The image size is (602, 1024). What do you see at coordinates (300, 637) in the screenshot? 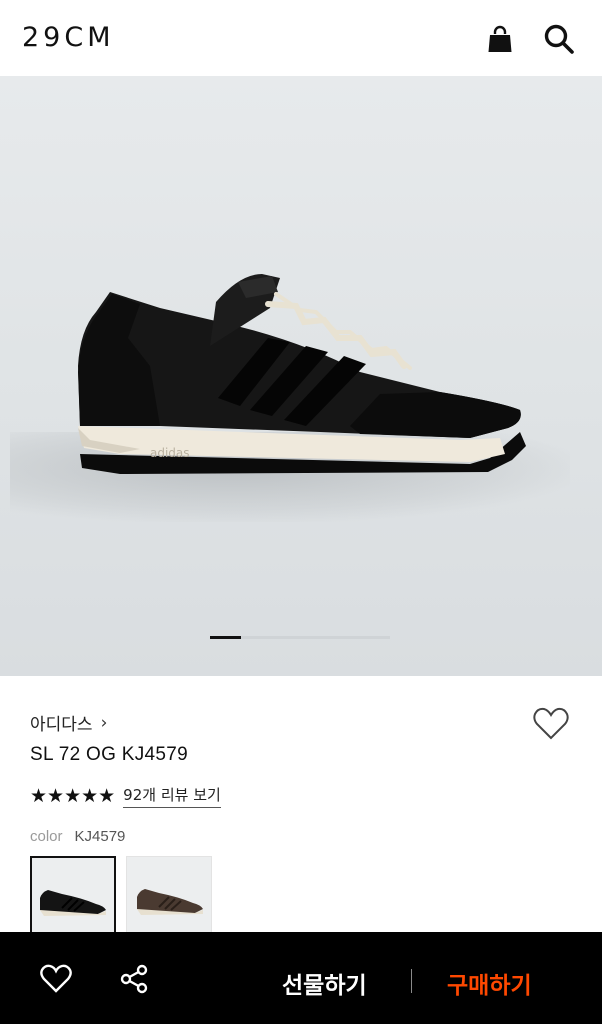
I see `carousel-pager` at bounding box center [300, 637].